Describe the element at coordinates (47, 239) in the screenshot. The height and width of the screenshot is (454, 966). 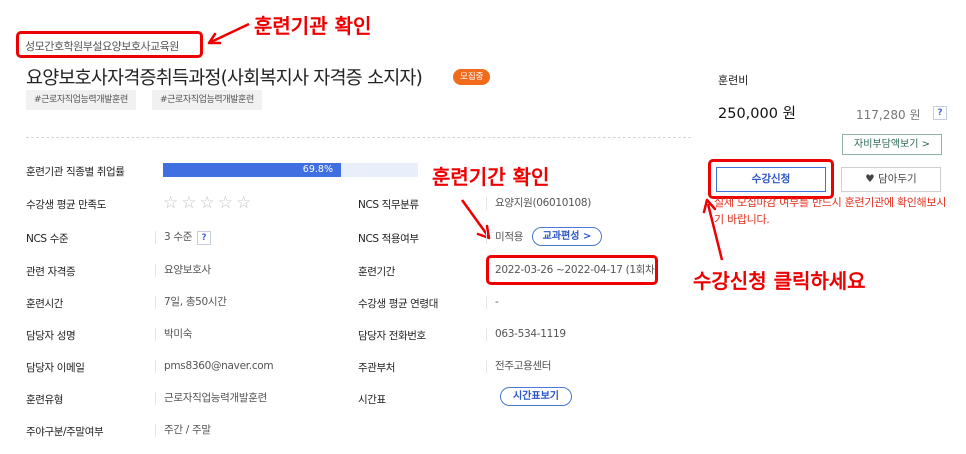
I see `ncs-level-label: NCS 수준` at that location.